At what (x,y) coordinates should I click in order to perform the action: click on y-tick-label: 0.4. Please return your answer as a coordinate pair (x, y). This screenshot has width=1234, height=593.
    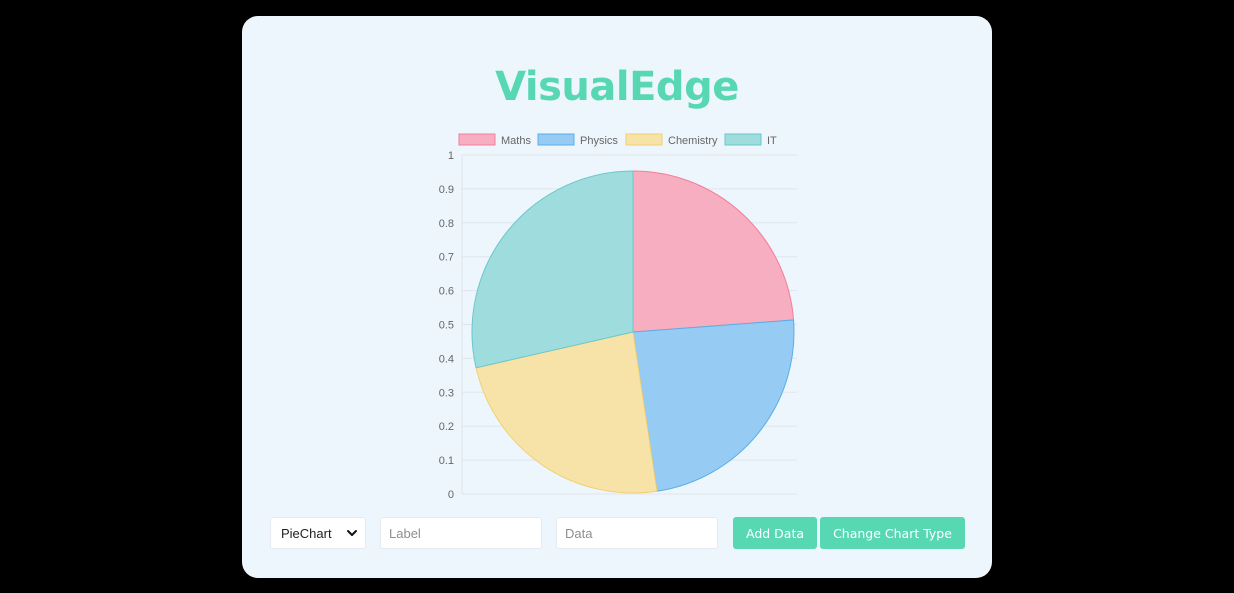
    Looking at the image, I should click on (446, 359).